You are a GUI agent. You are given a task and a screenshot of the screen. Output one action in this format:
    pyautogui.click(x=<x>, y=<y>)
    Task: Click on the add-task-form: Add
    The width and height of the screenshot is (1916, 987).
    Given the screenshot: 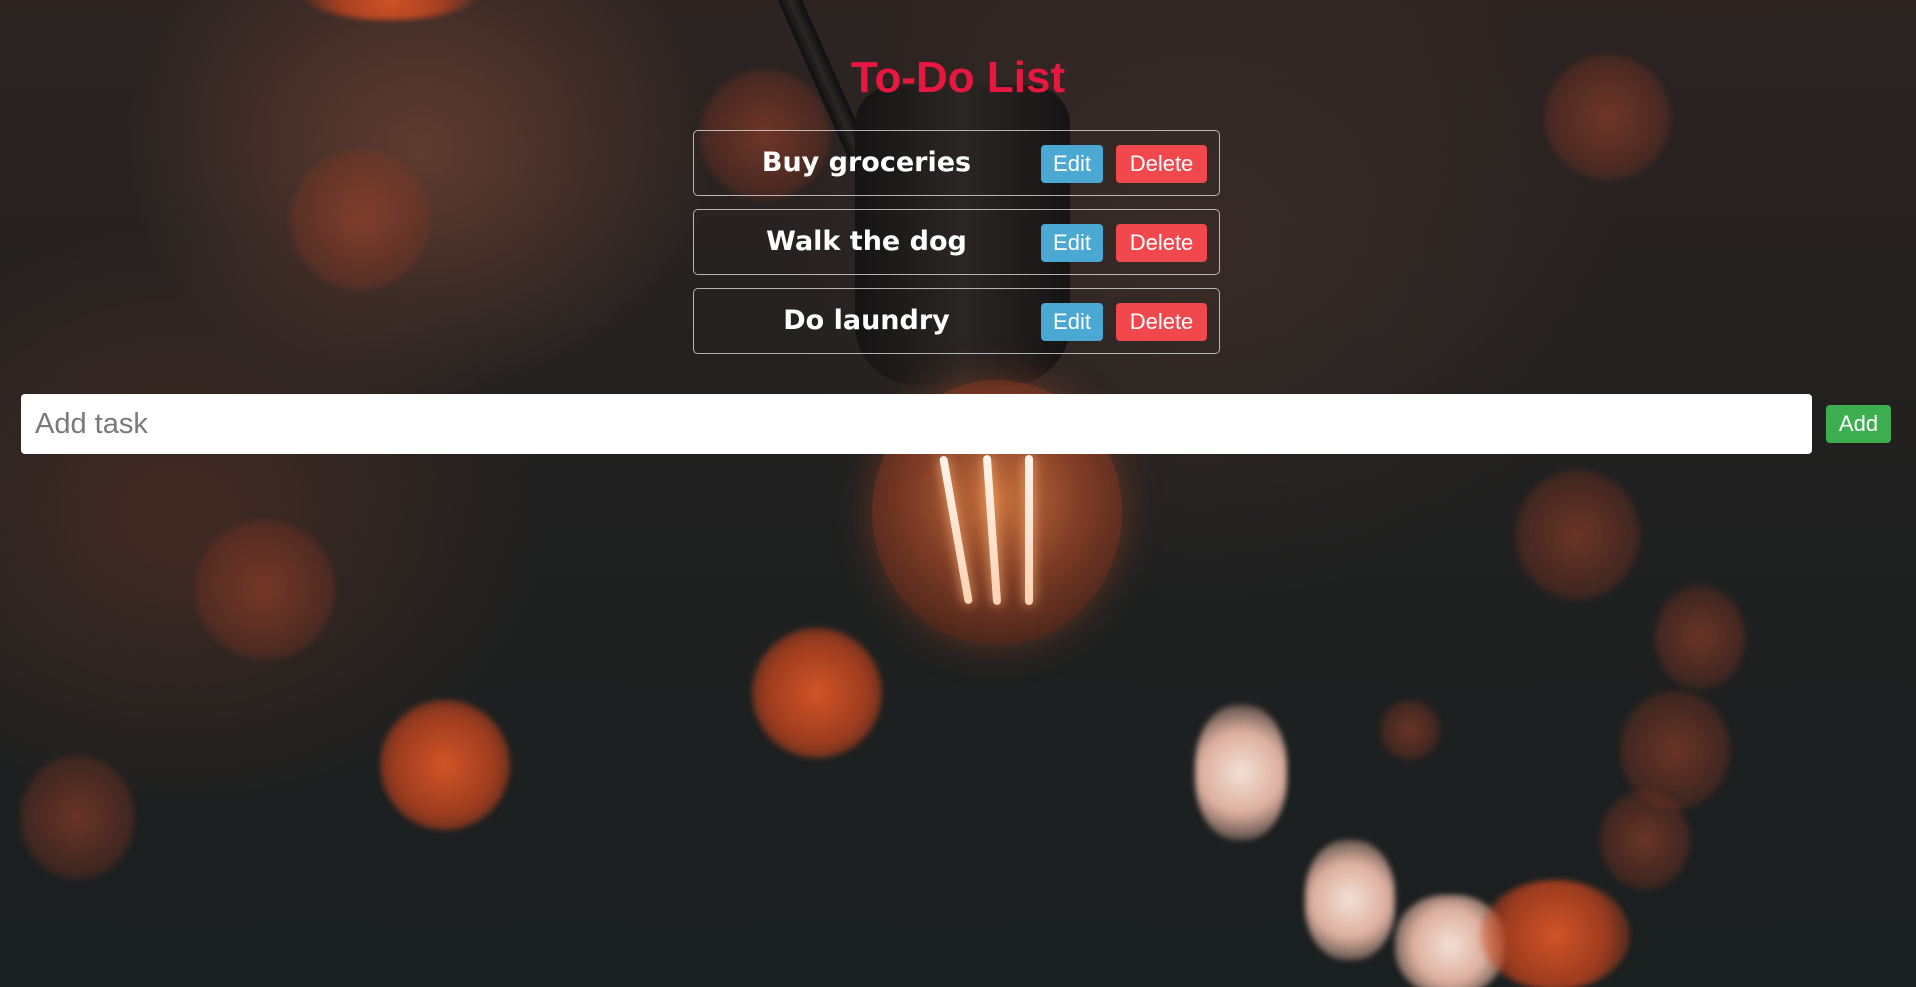 What is the action you would take?
    pyautogui.click(x=956, y=424)
    